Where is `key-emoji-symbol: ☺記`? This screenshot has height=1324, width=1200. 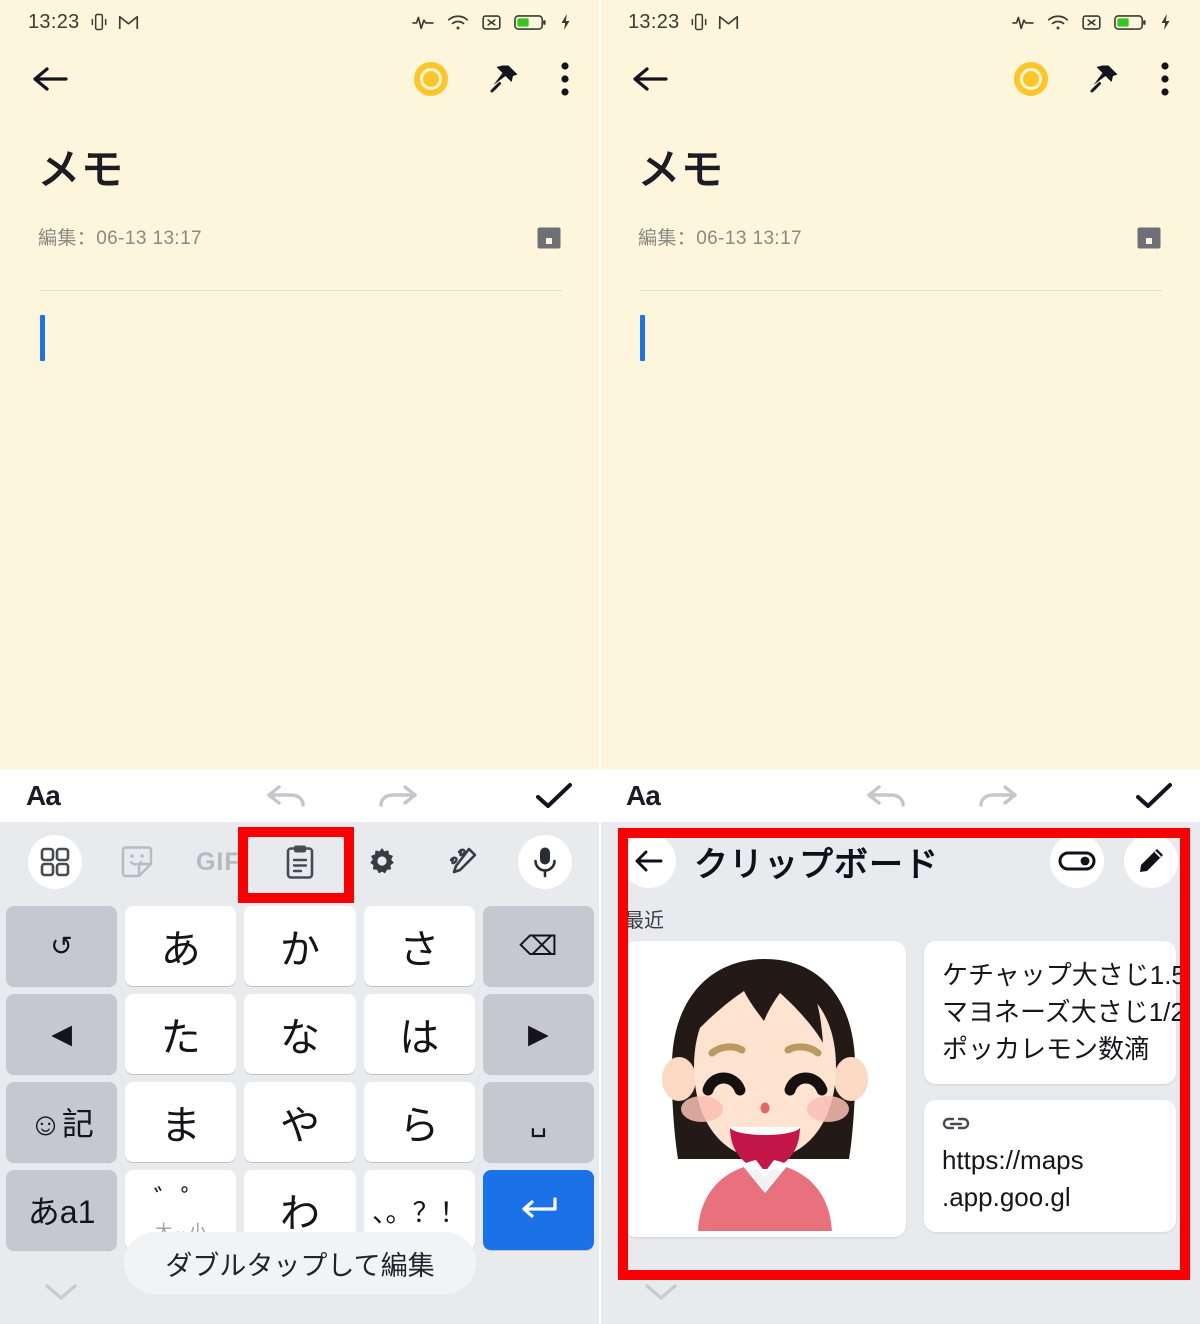 key-emoji-symbol: ☺記 is located at coordinates (62, 1122).